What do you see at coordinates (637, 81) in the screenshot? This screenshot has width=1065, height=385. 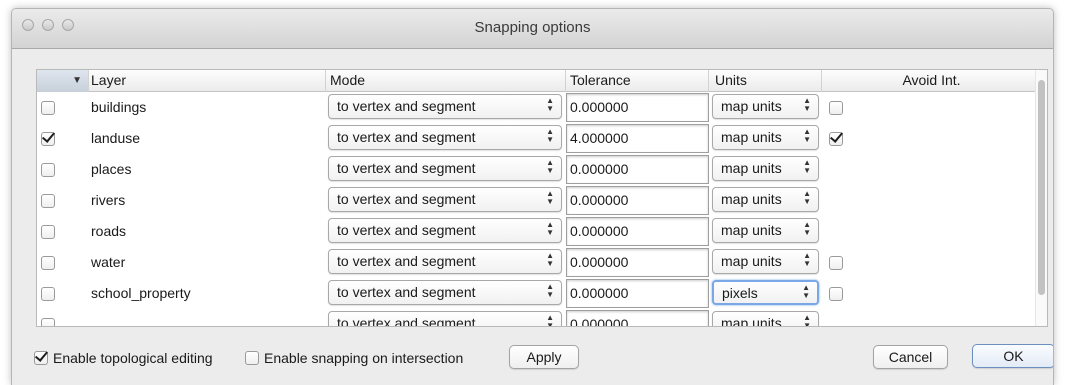 I see `tolerance-column-header: Tolerance` at bounding box center [637, 81].